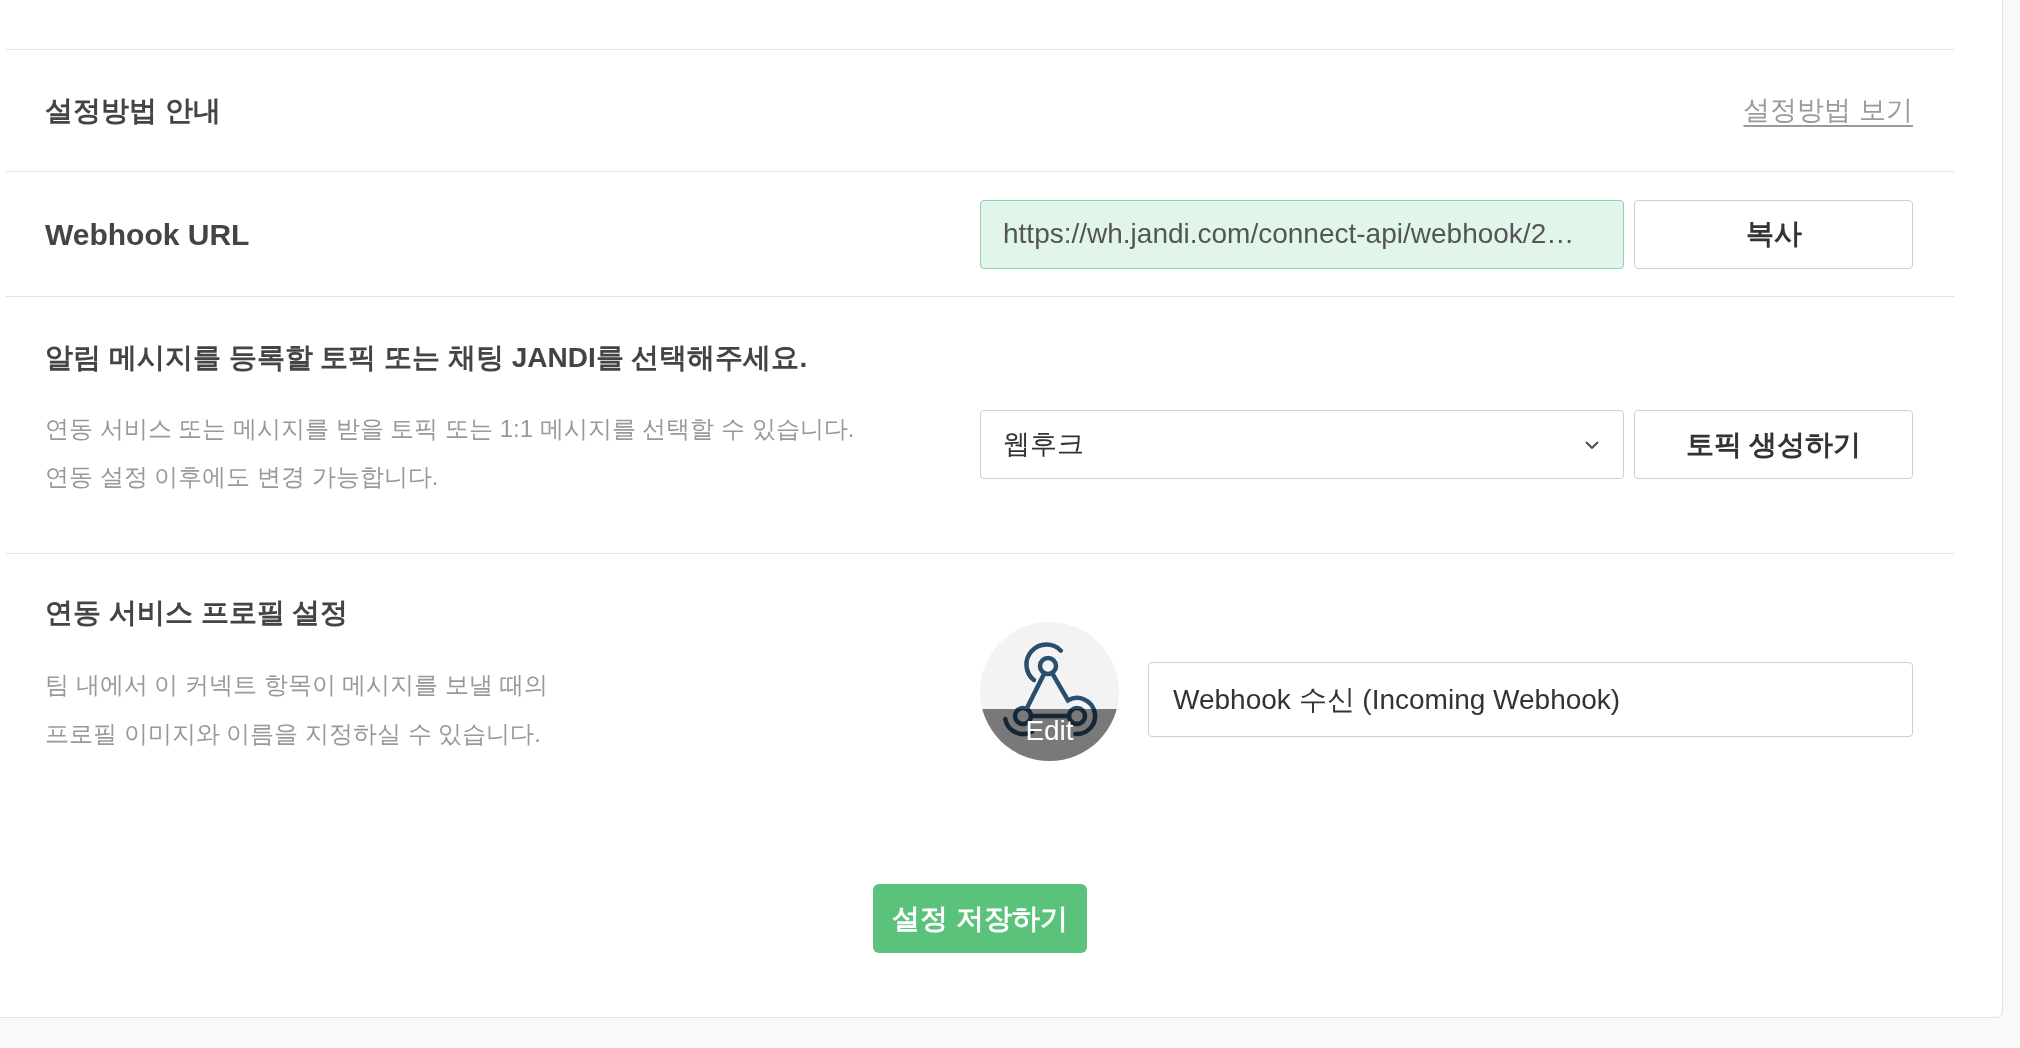 The width and height of the screenshot is (2020, 1048). Describe the element at coordinates (1302, 444) in the screenshot. I see `topic-select: 웹후크` at that location.